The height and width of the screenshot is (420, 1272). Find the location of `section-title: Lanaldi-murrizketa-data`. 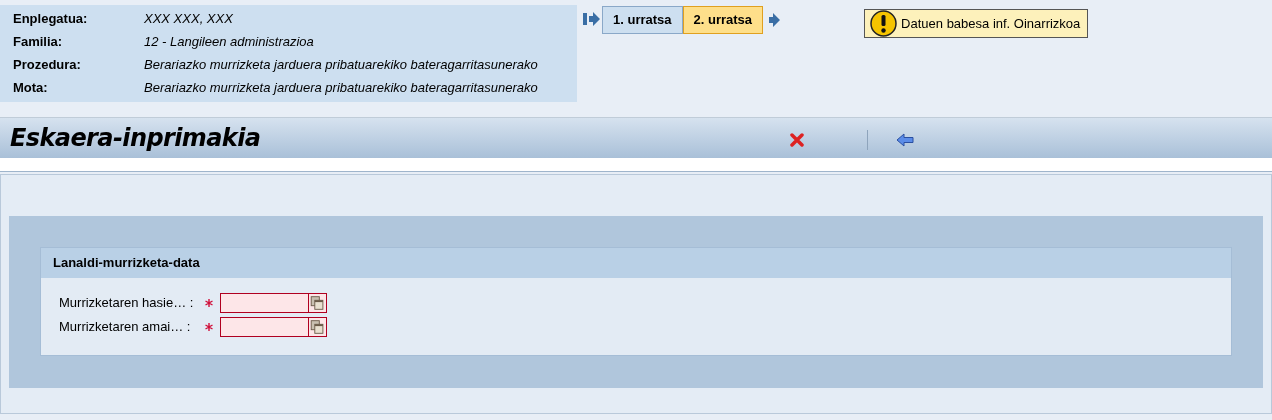

section-title: Lanaldi-murrizketa-data is located at coordinates (126, 263).